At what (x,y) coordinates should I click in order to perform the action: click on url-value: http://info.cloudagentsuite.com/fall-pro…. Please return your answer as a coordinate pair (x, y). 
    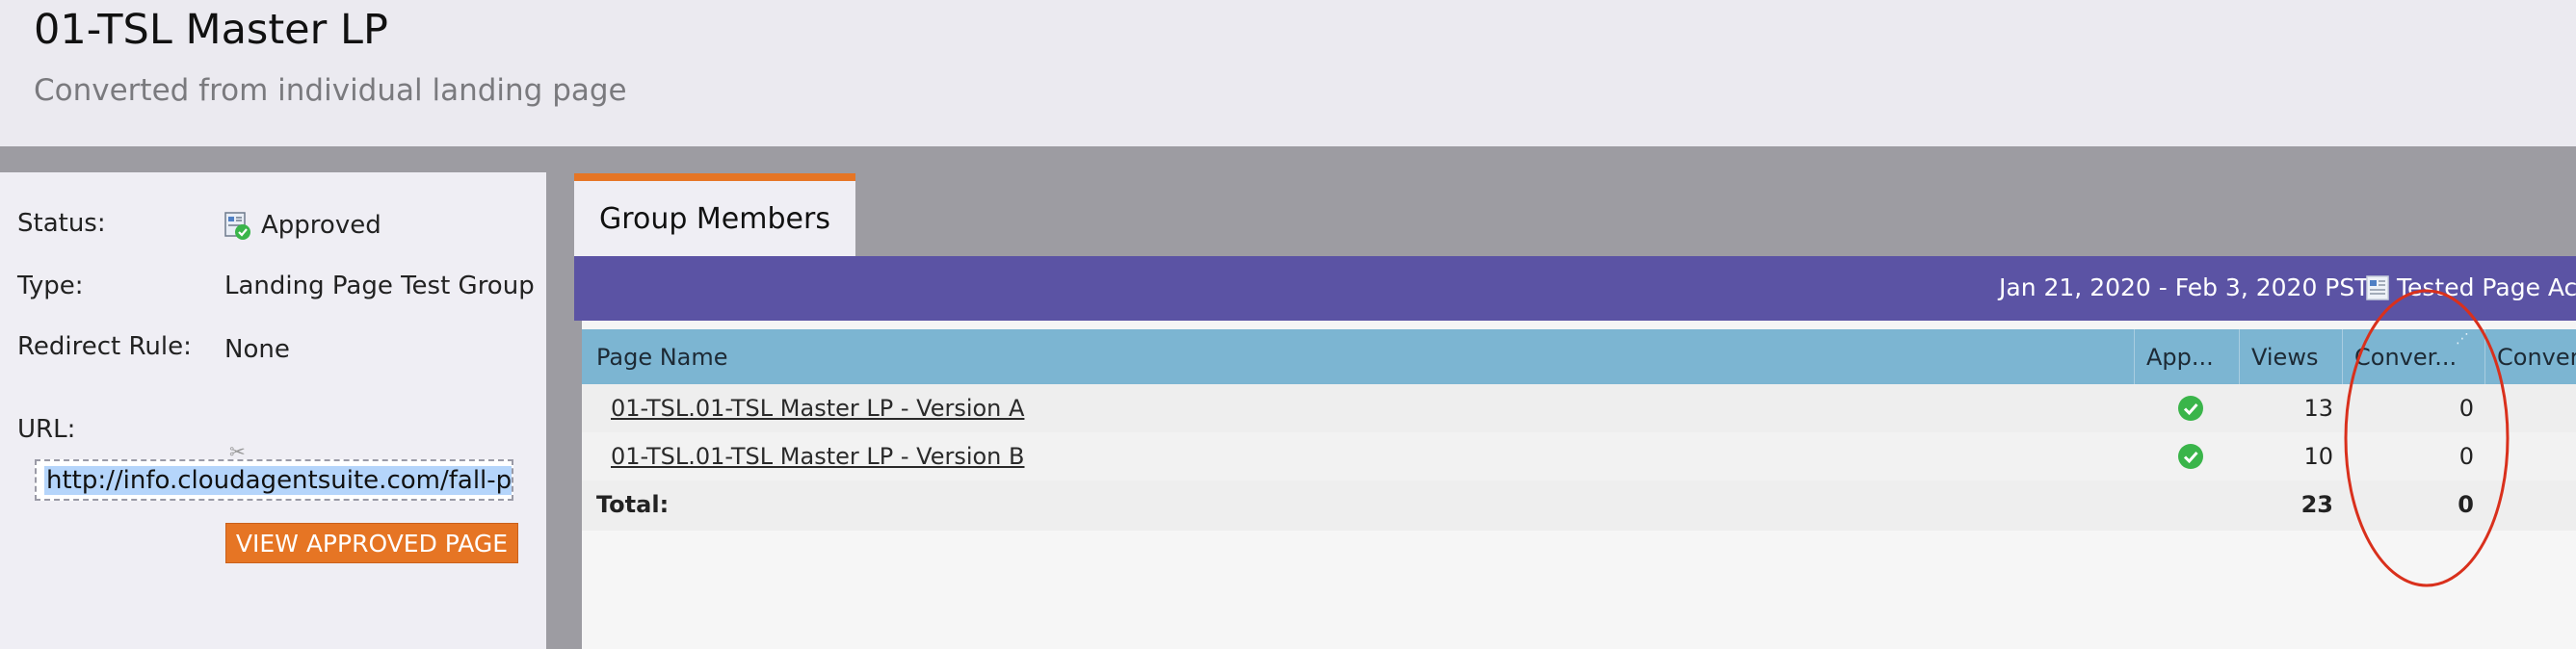
    Looking at the image, I should click on (278, 480).